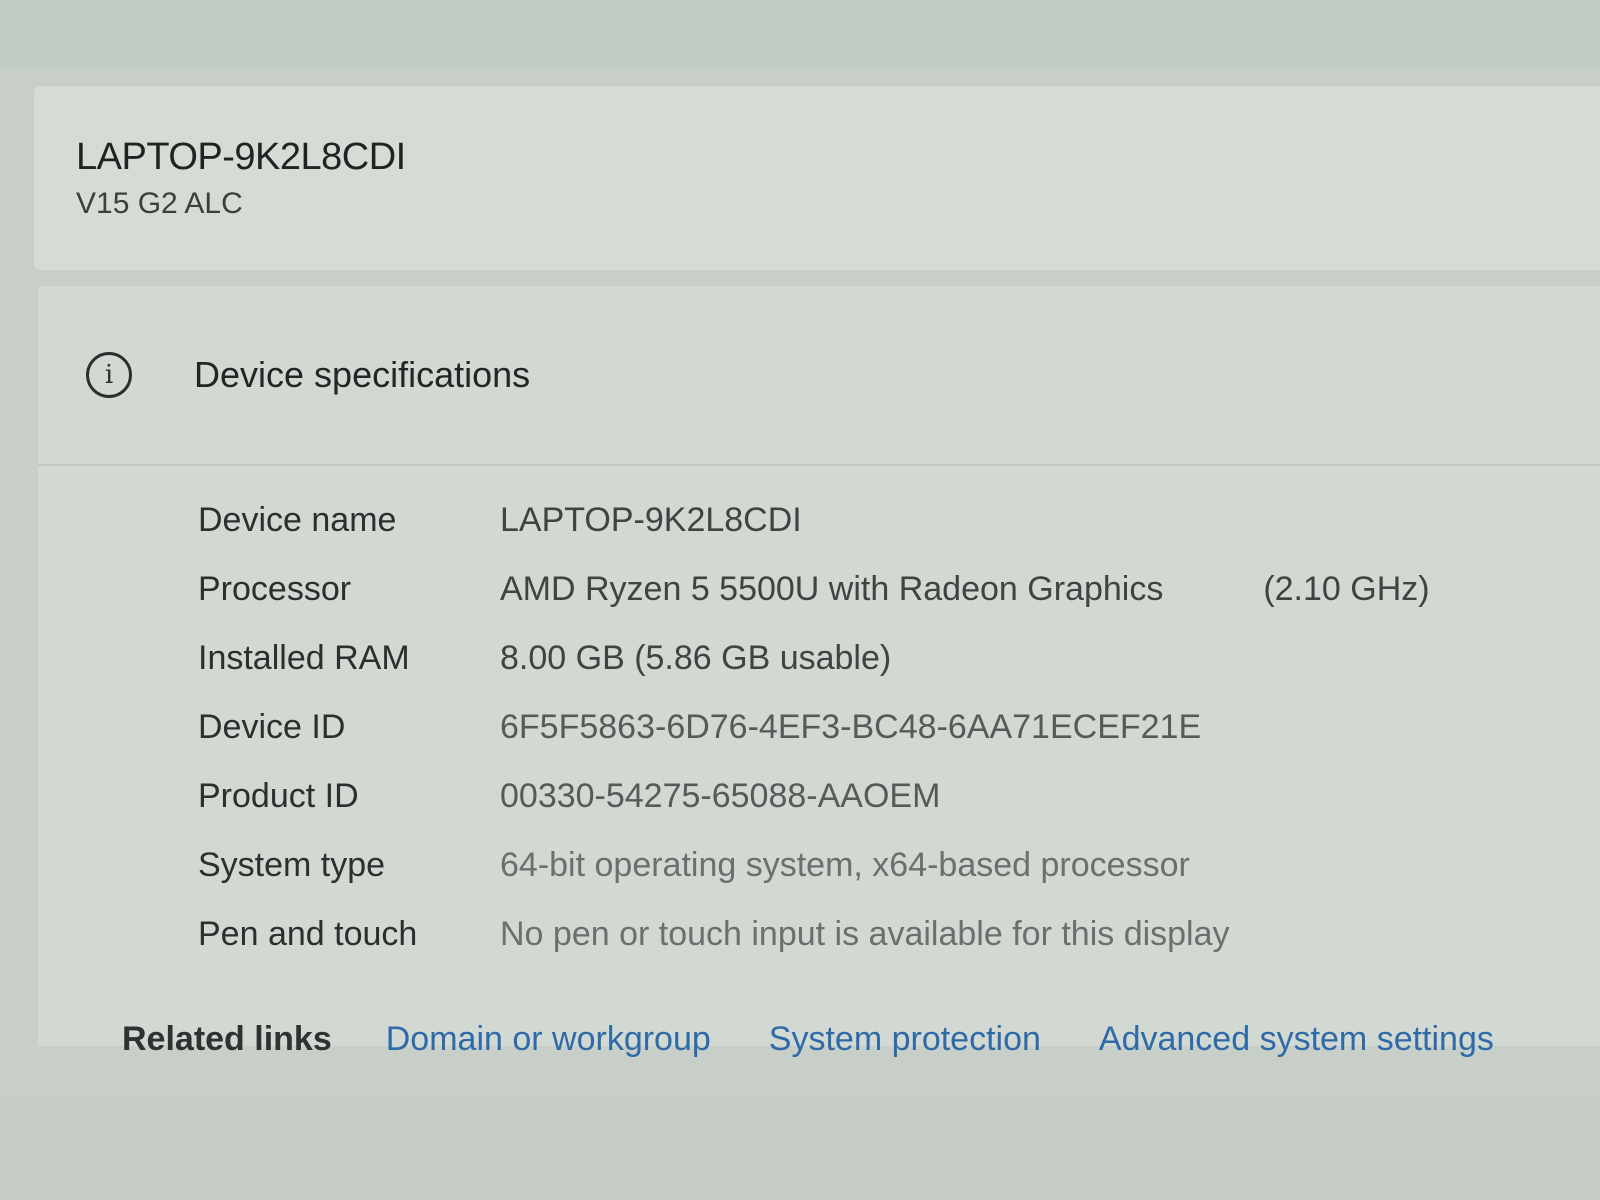 The height and width of the screenshot is (1200, 1600). I want to click on spec-row-product-id: Product ID 00330-54275-65088-AAOEM, so click(814, 796).